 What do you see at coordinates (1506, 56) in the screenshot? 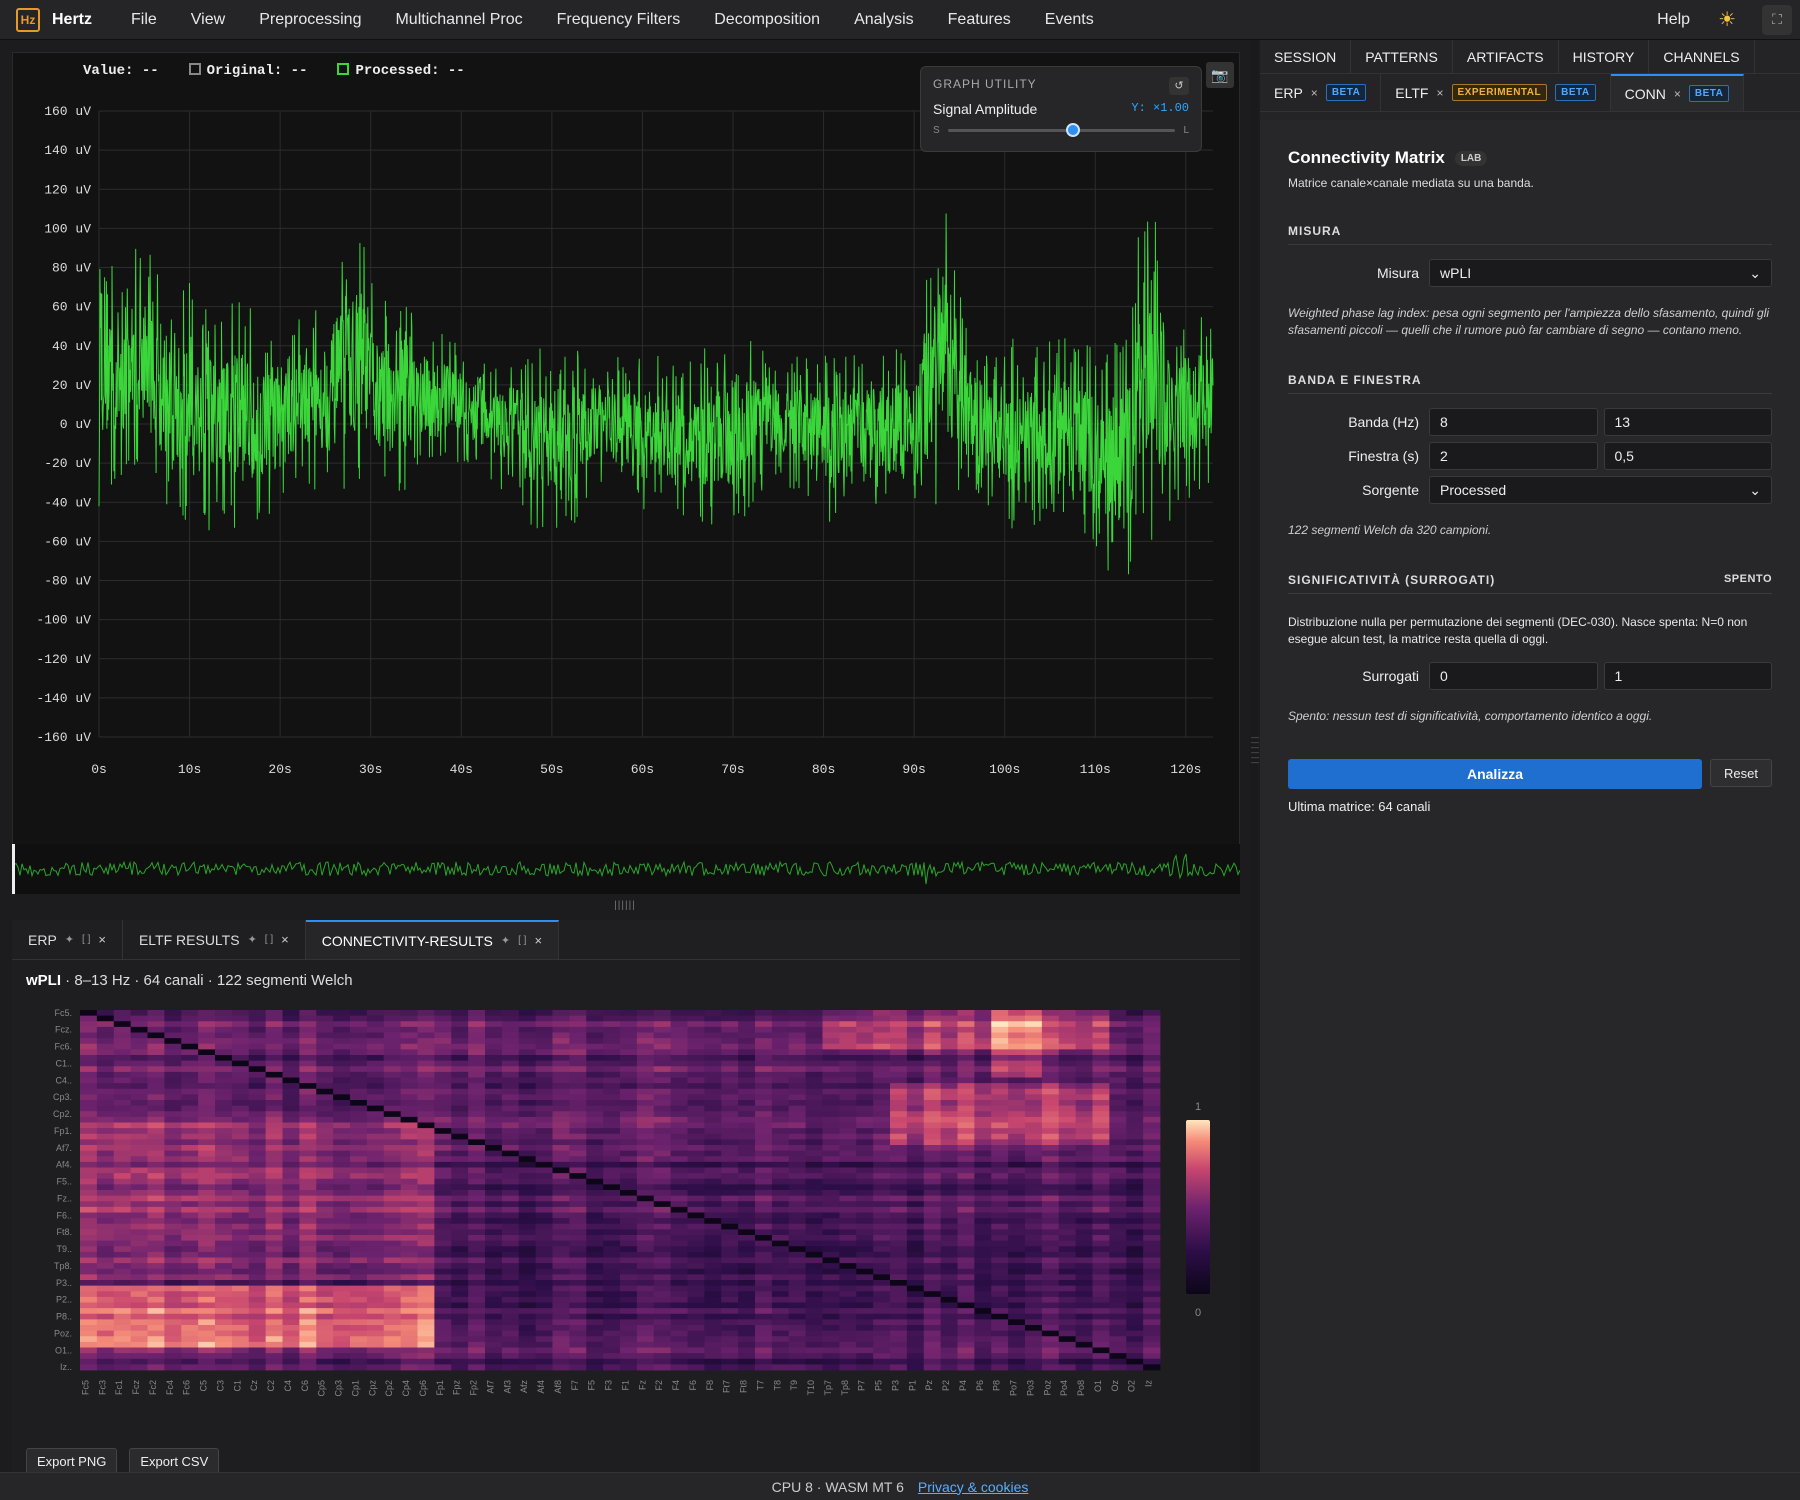
I see `tab-artifacts: ARTIFACTS` at bounding box center [1506, 56].